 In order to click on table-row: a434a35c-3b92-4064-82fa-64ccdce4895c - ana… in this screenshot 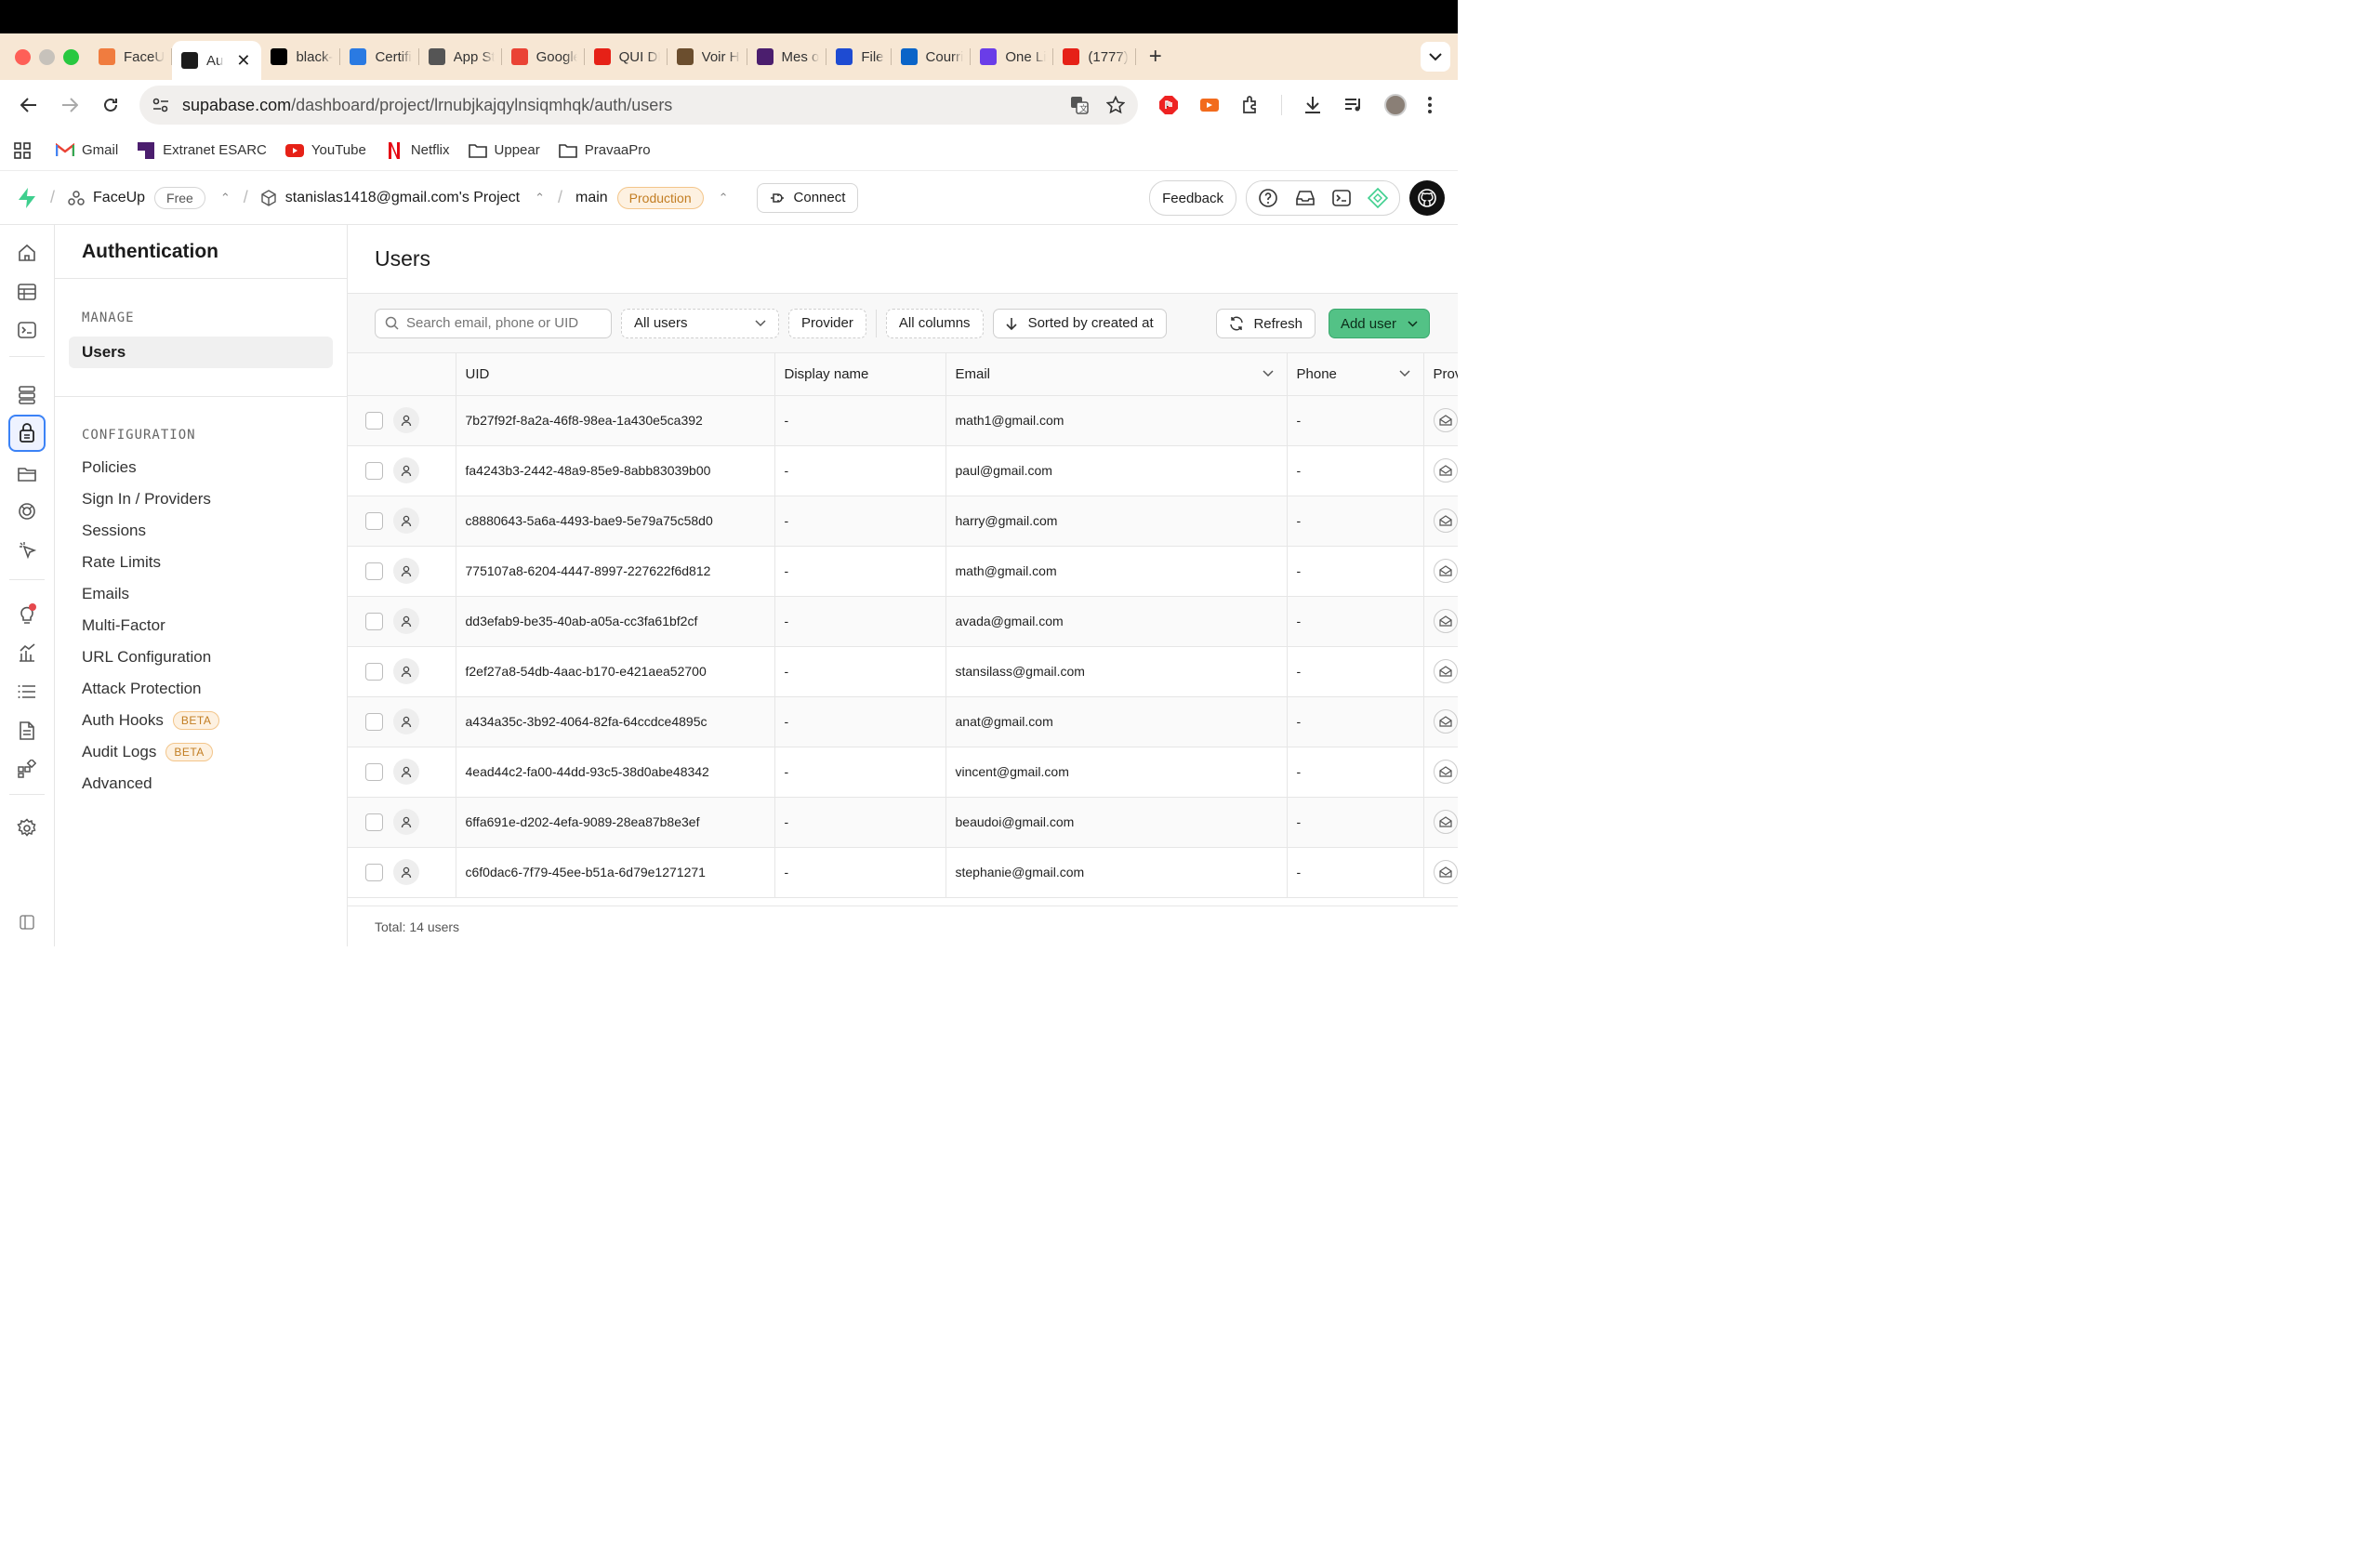, I will do `click(903, 721)`.